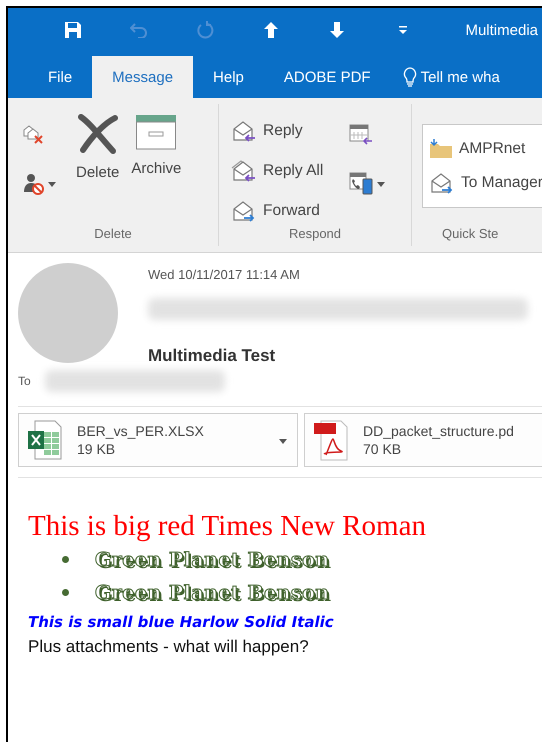 The image size is (542, 742). What do you see at coordinates (227, 526) in the screenshot?
I see `body-heading: This is big red Times New Roman` at bounding box center [227, 526].